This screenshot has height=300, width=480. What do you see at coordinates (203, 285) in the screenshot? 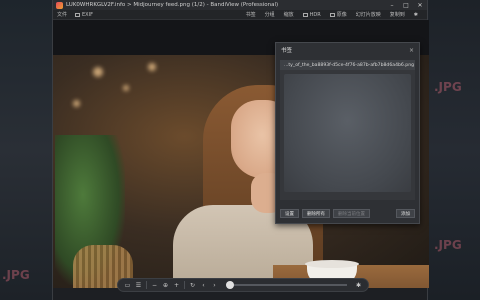
I see `prev-icon: ‹` at bounding box center [203, 285].